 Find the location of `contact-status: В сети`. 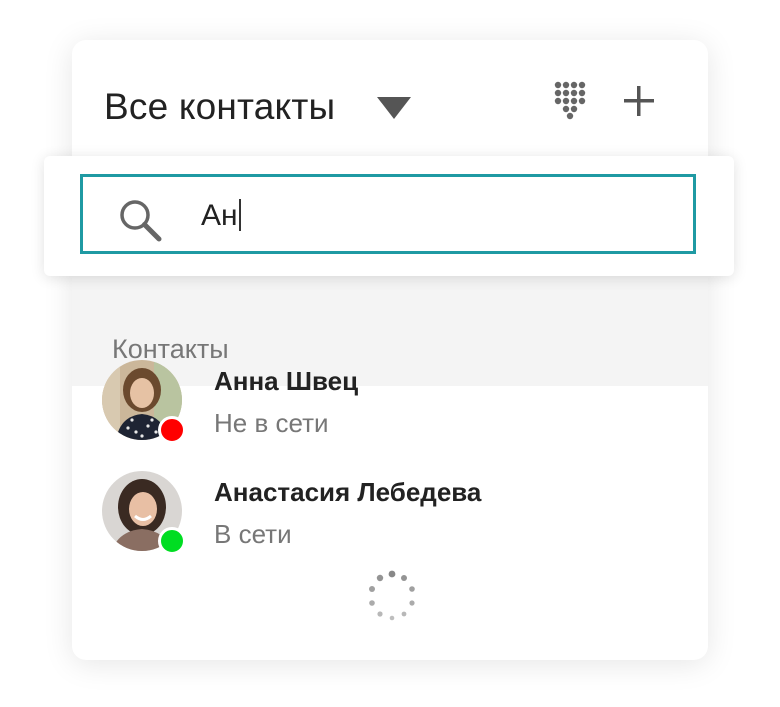

contact-status: В сети is located at coordinates (253, 534).